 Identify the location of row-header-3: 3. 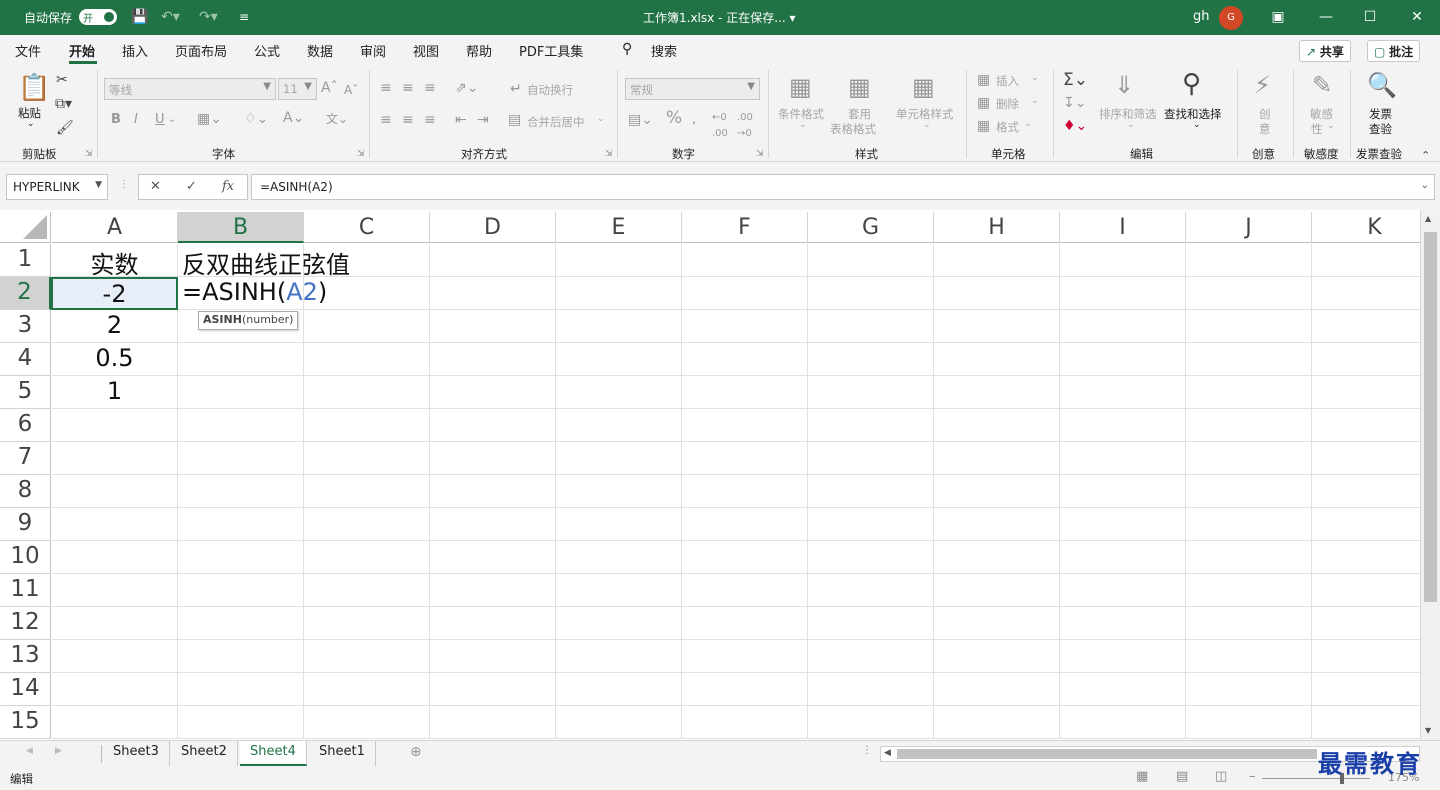
(25, 326).